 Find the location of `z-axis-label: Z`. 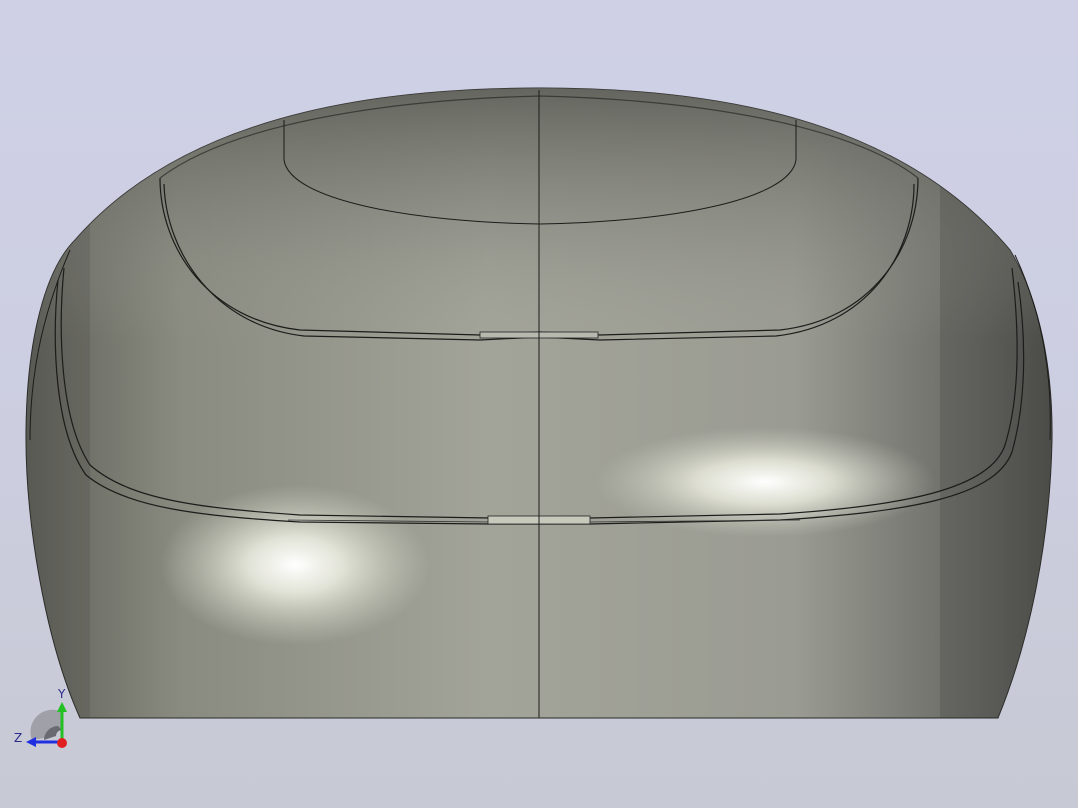

z-axis-label: Z is located at coordinates (18, 738).